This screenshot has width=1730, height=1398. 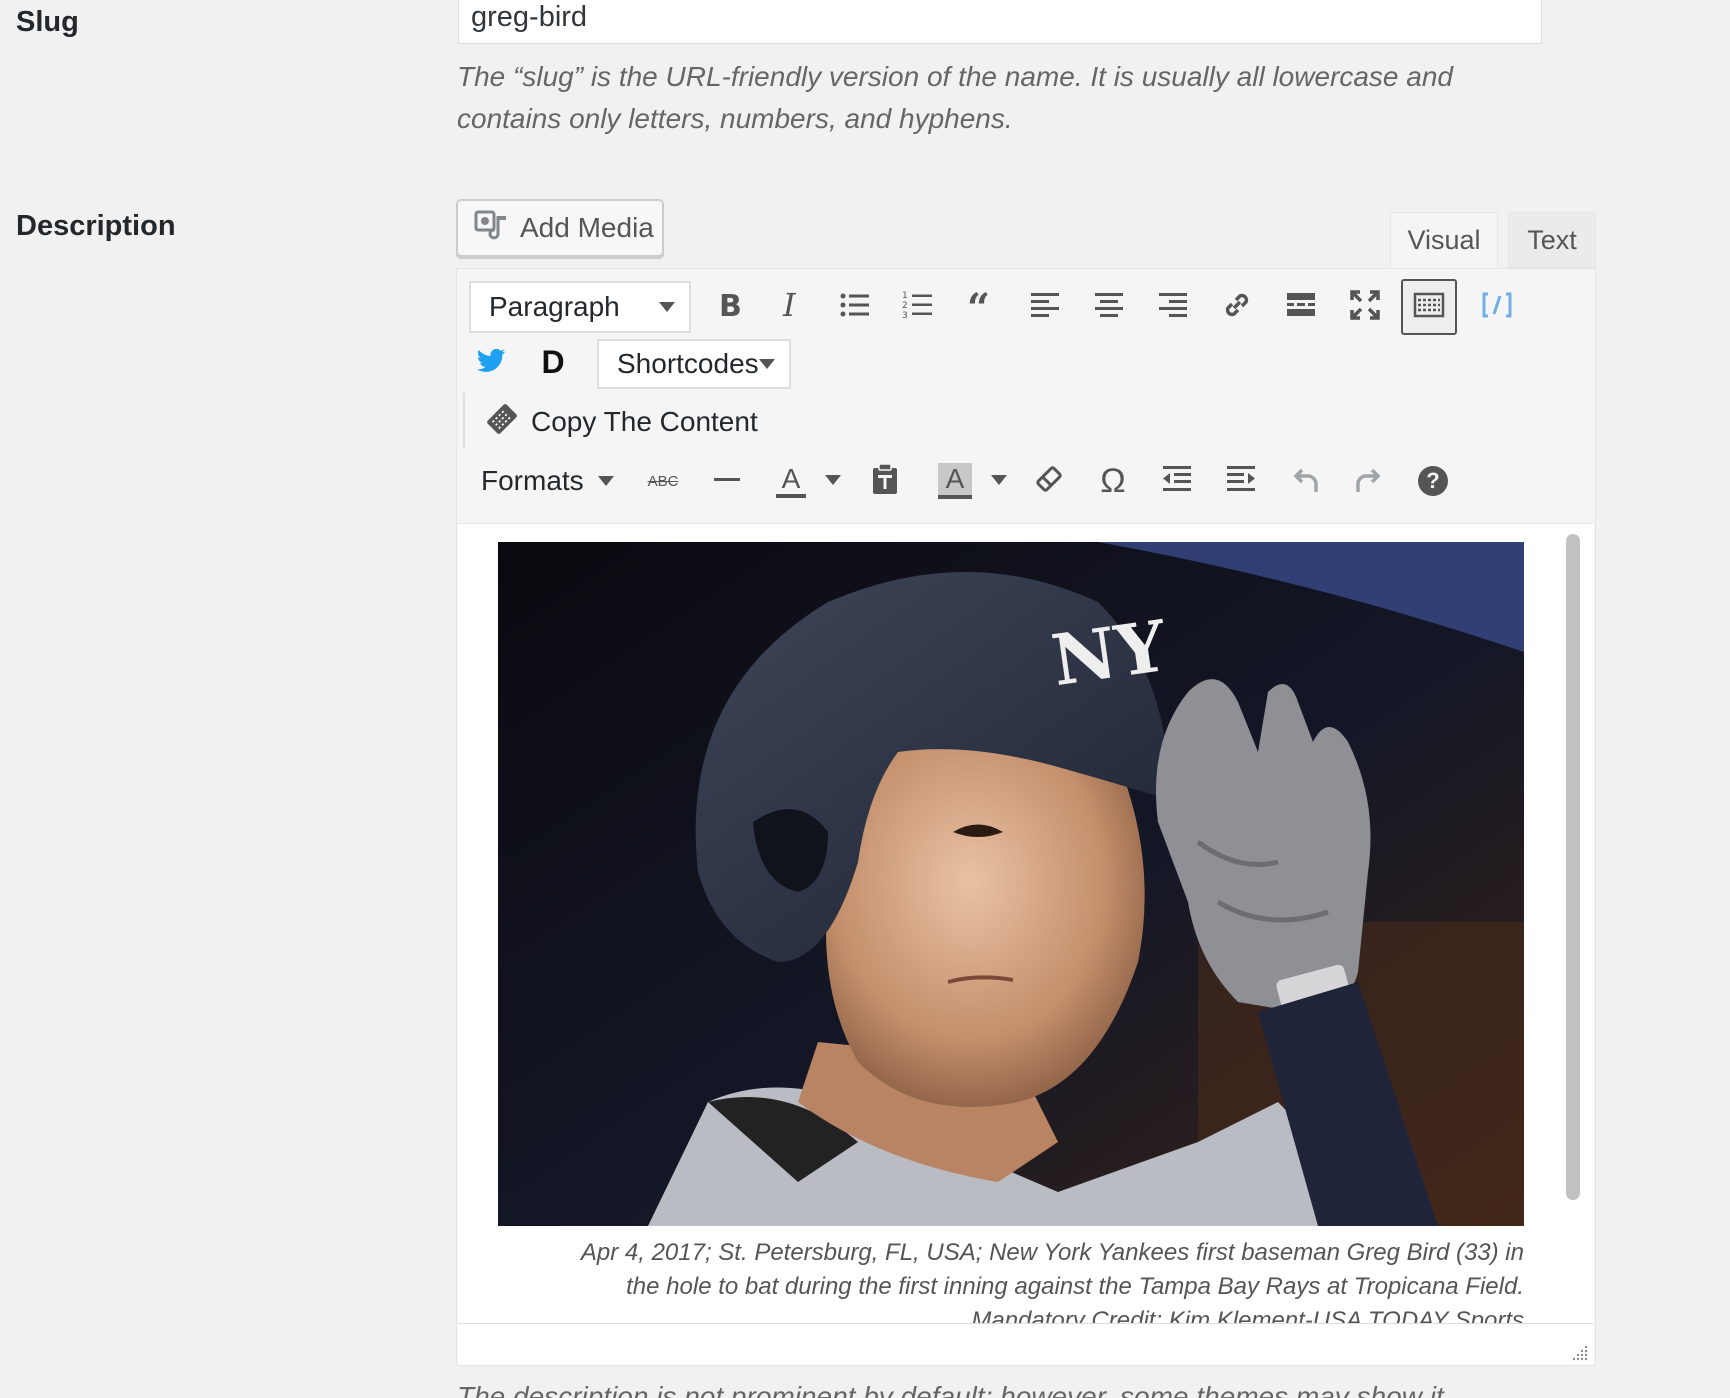 I want to click on tab-visual: Visual, so click(x=1444, y=240).